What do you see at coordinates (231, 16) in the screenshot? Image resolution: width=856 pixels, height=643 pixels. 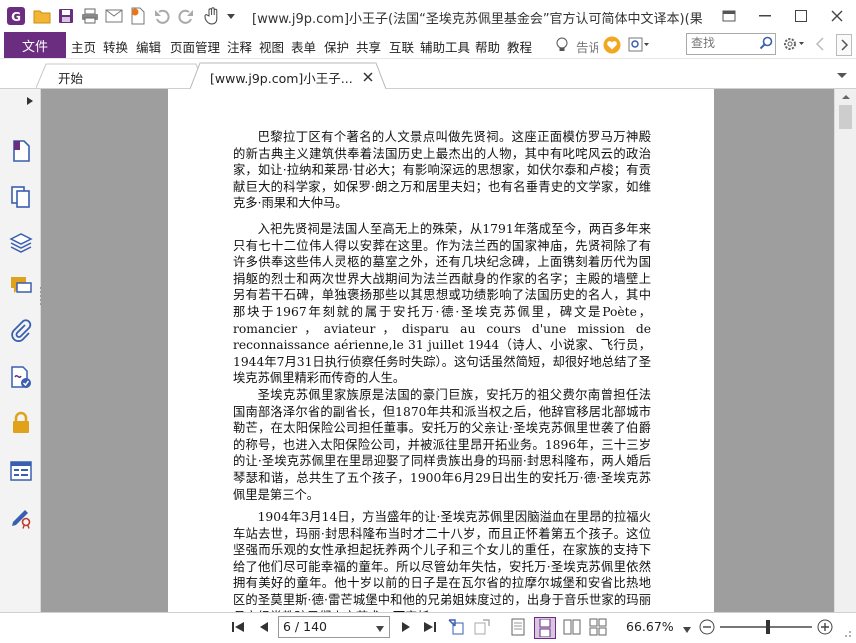 I see `customize-dropdown-icon` at bounding box center [231, 16].